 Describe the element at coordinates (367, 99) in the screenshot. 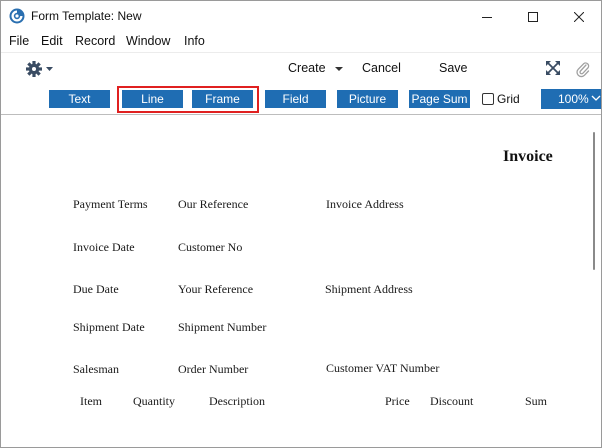

I see `picture-tool-button: Picture` at that location.